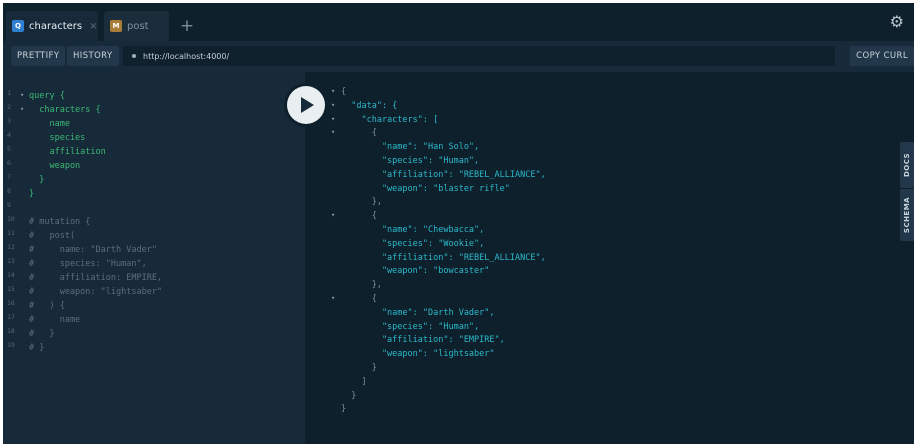 The width and height of the screenshot is (919, 447). What do you see at coordinates (52, 236) in the screenshot?
I see `code-line: # post(` at bounding box center [52, 236].